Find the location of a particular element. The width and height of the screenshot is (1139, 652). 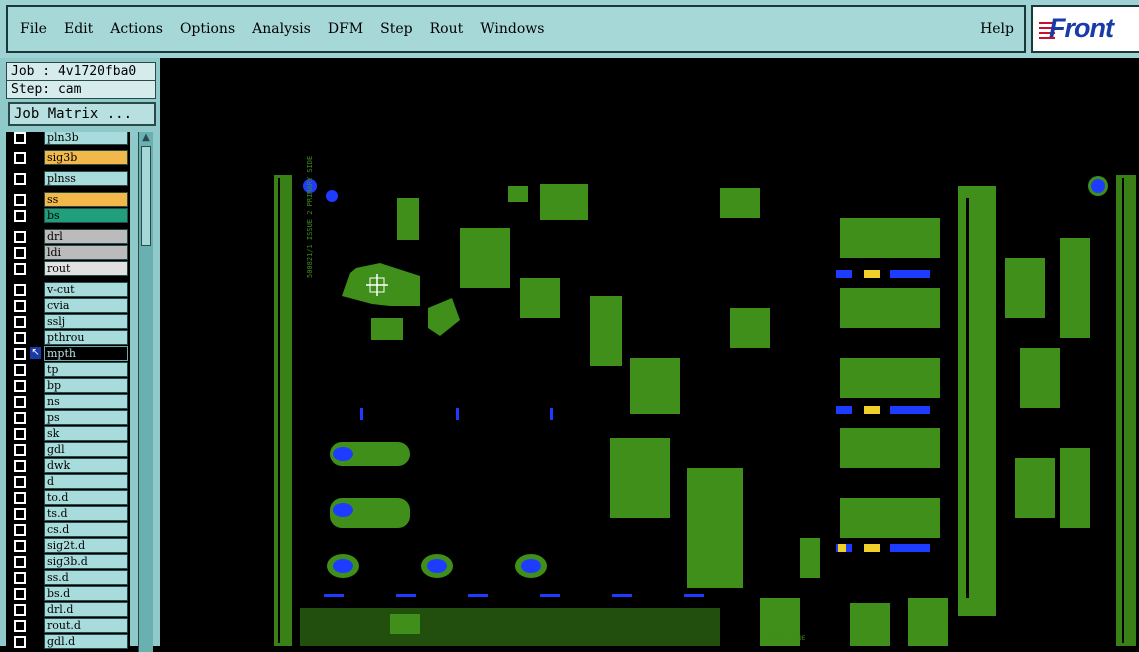

layer-name: cs.d is located at coordinates (86, 529).